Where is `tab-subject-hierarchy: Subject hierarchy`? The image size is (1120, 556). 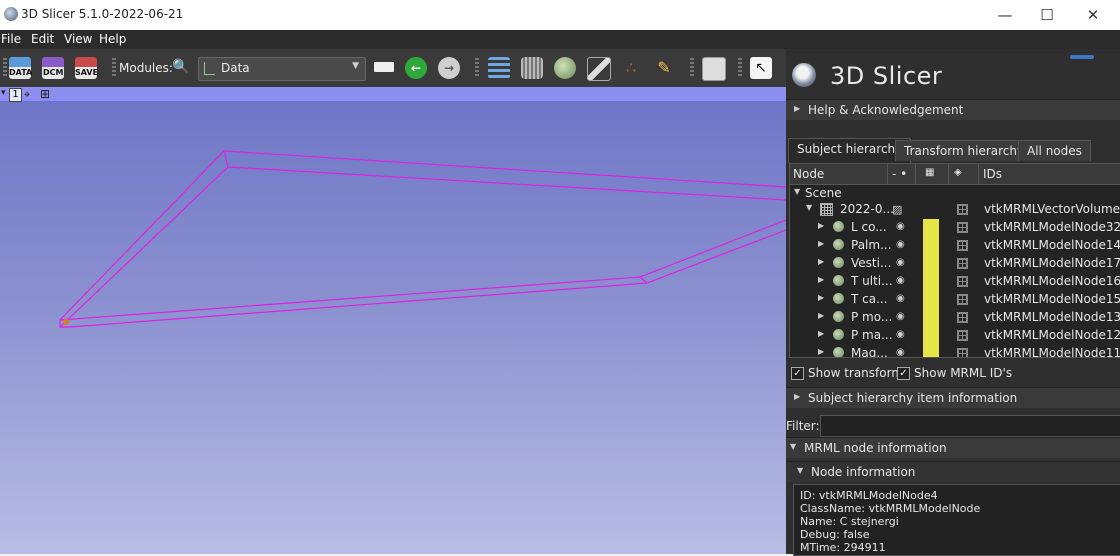
tab-subject-hierarchy: Subject hierarchy is located at coordinates (850, 150).